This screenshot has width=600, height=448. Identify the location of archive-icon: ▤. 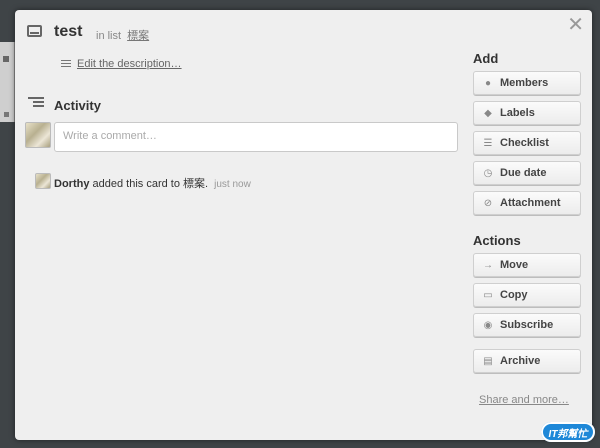
(488, 361).